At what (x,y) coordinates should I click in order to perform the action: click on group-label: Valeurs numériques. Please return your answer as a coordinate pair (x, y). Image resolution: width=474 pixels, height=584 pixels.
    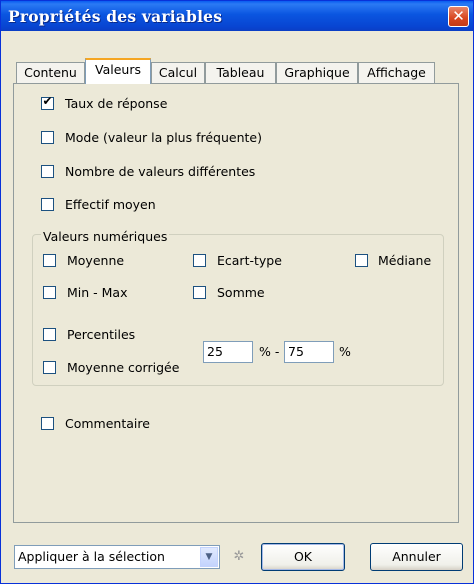
    Looking at the image, I should click on (105, 236).